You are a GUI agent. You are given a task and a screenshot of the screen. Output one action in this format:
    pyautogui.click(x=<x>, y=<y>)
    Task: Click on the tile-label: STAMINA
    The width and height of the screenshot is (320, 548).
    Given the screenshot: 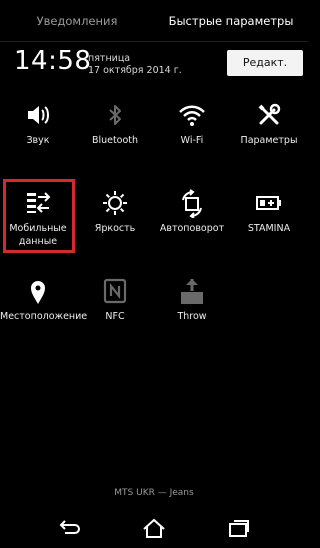 What is the action you would take?
    pyautogui.click(x=269, y=228)
    